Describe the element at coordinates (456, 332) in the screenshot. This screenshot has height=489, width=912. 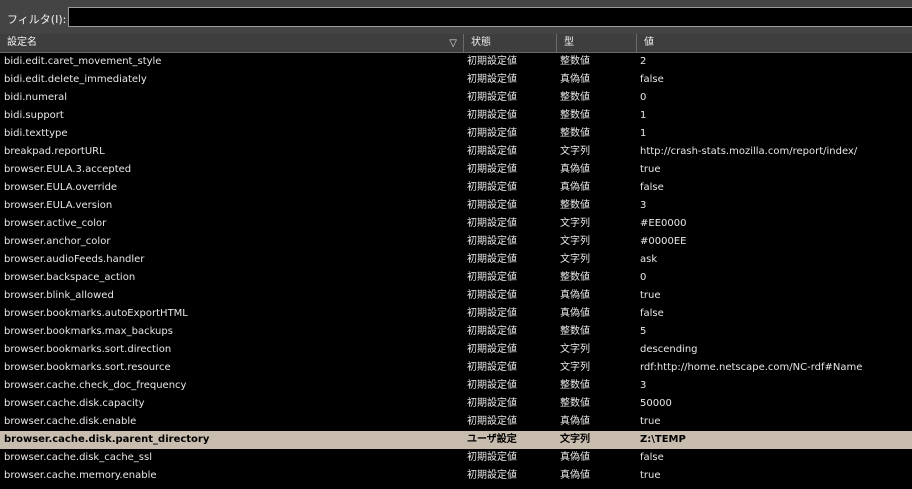
I see `table-row: browser.bookmarks.max_backups 初期設定値 整数値 5` at that location.